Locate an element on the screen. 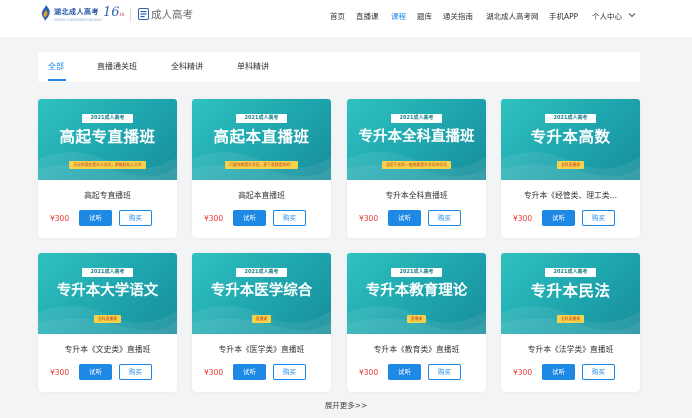 The width and height of the screenshot is (692, 418). course-banner: 2021成人高考 专升本教育理论 直播课 is located at coordinates (416, 293).